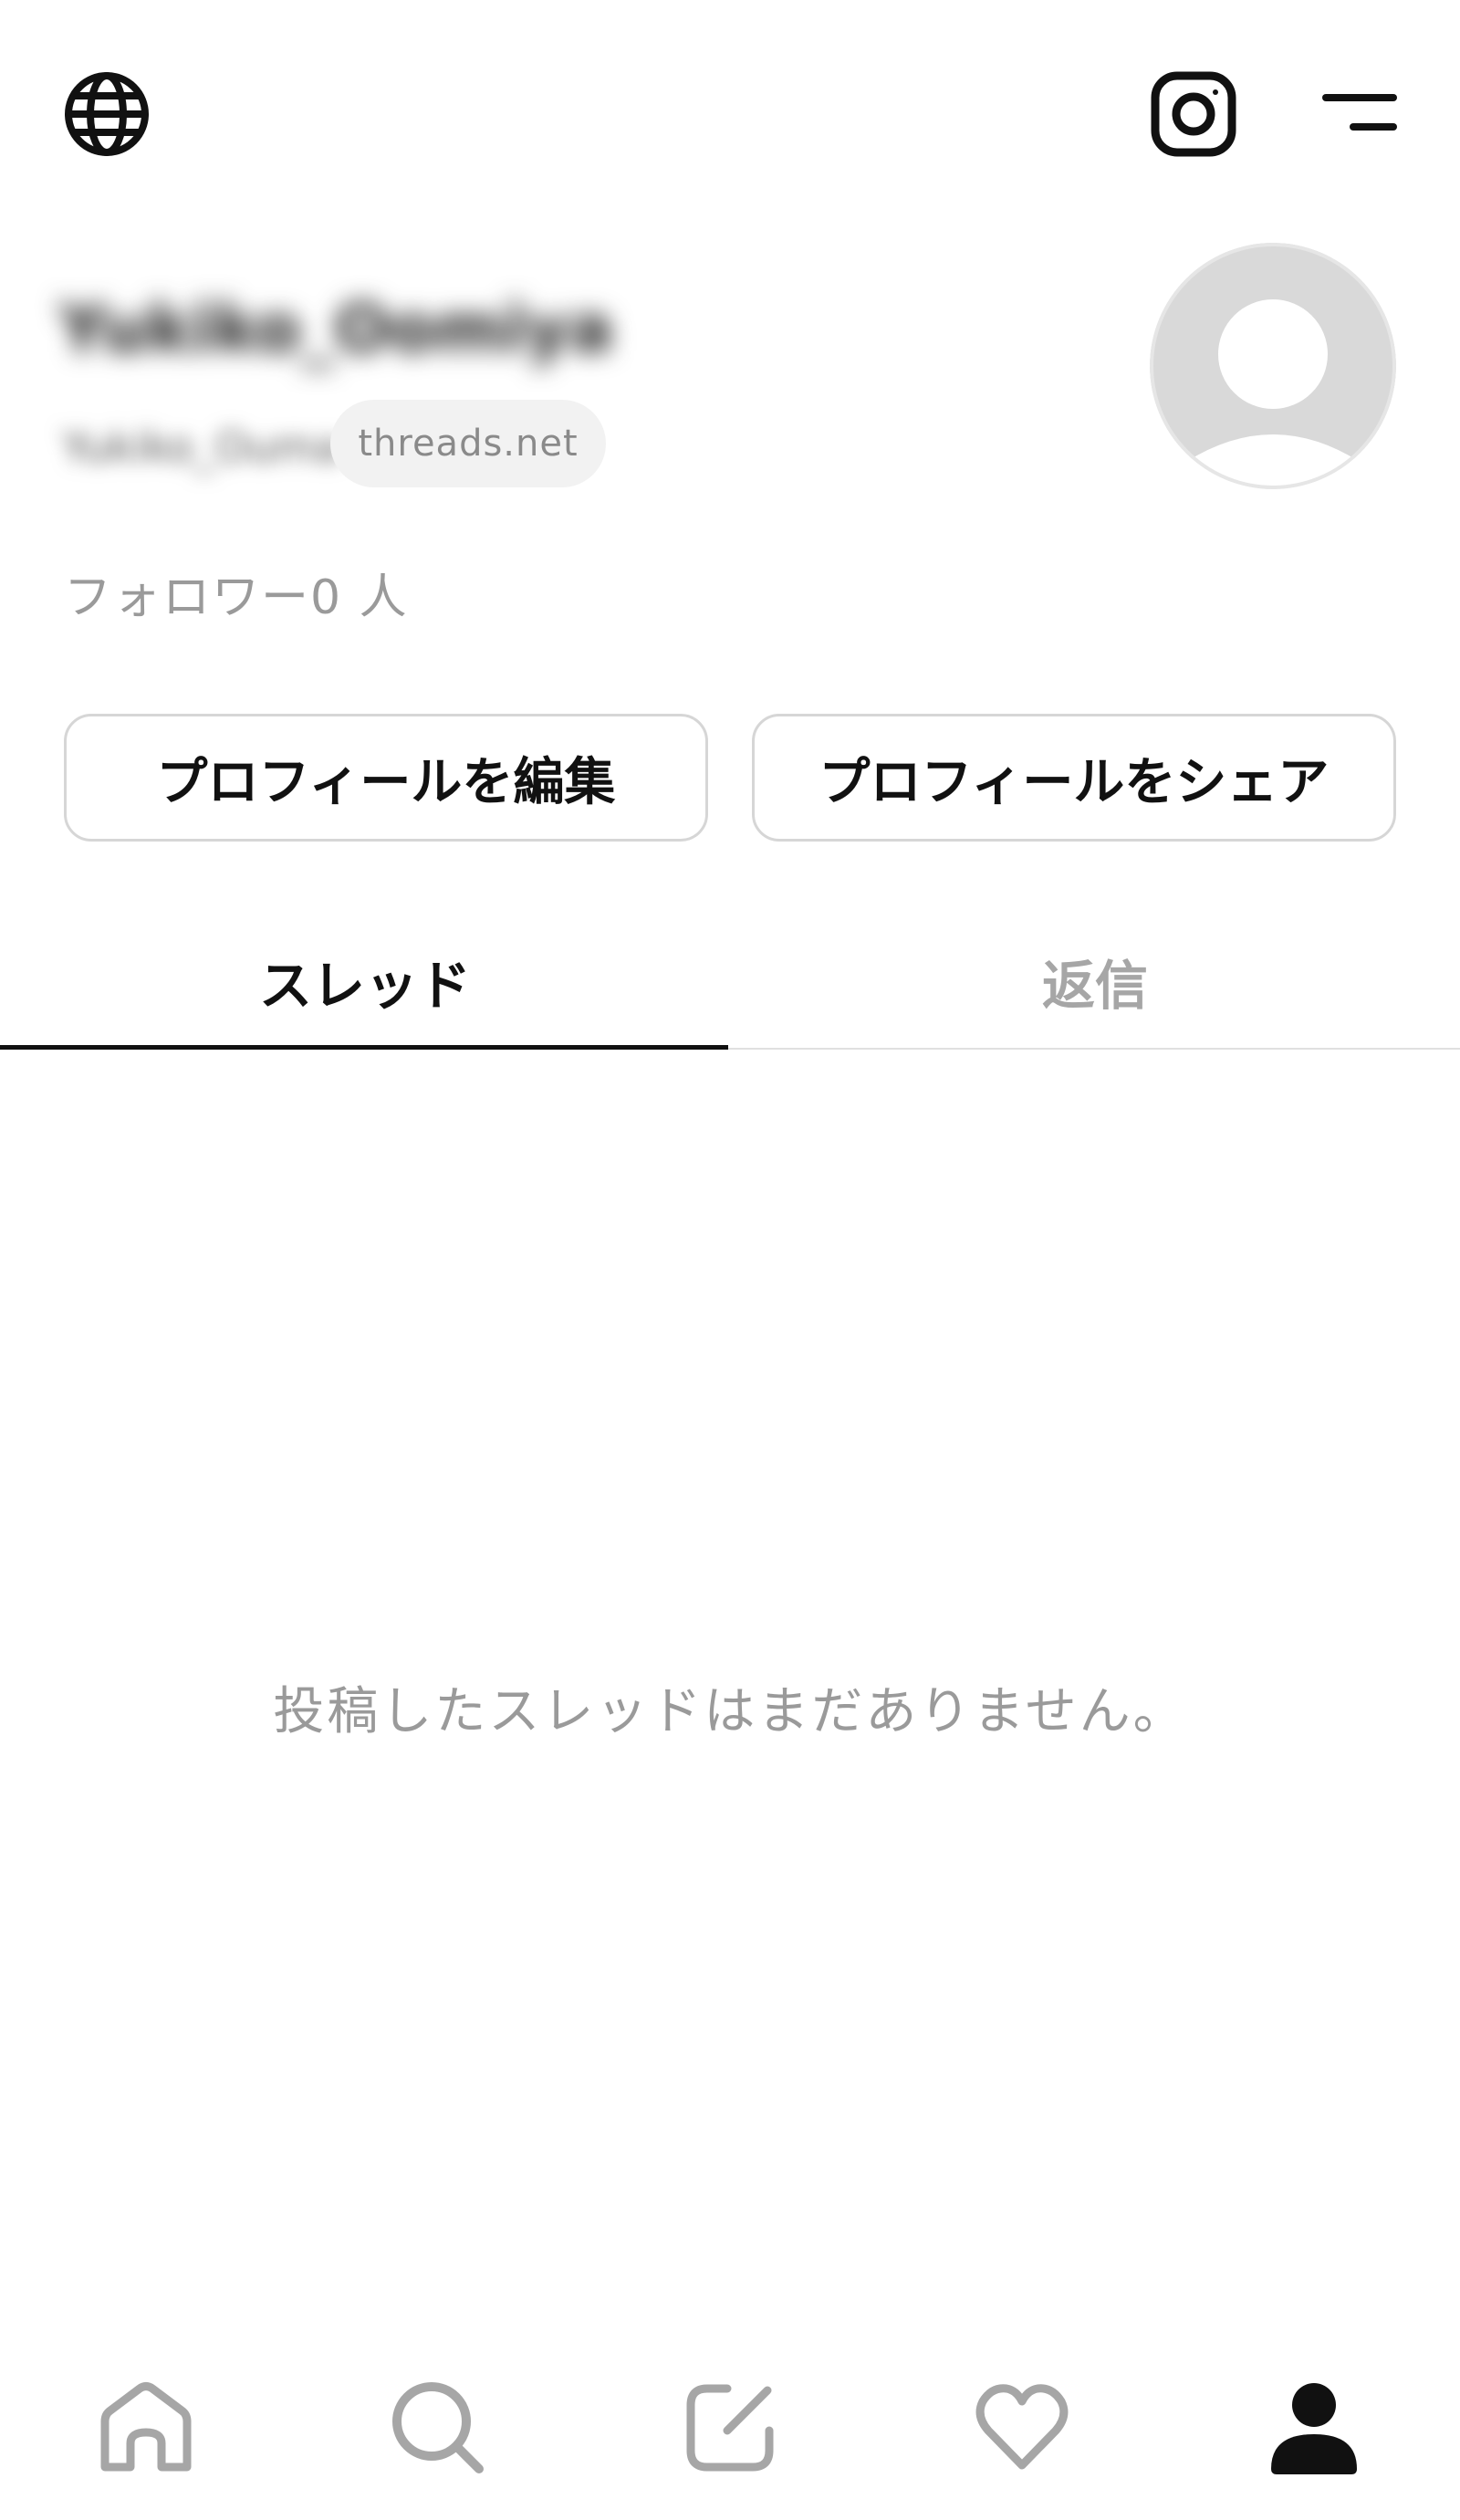  I want to click on search-icon, so click(438, 2427).